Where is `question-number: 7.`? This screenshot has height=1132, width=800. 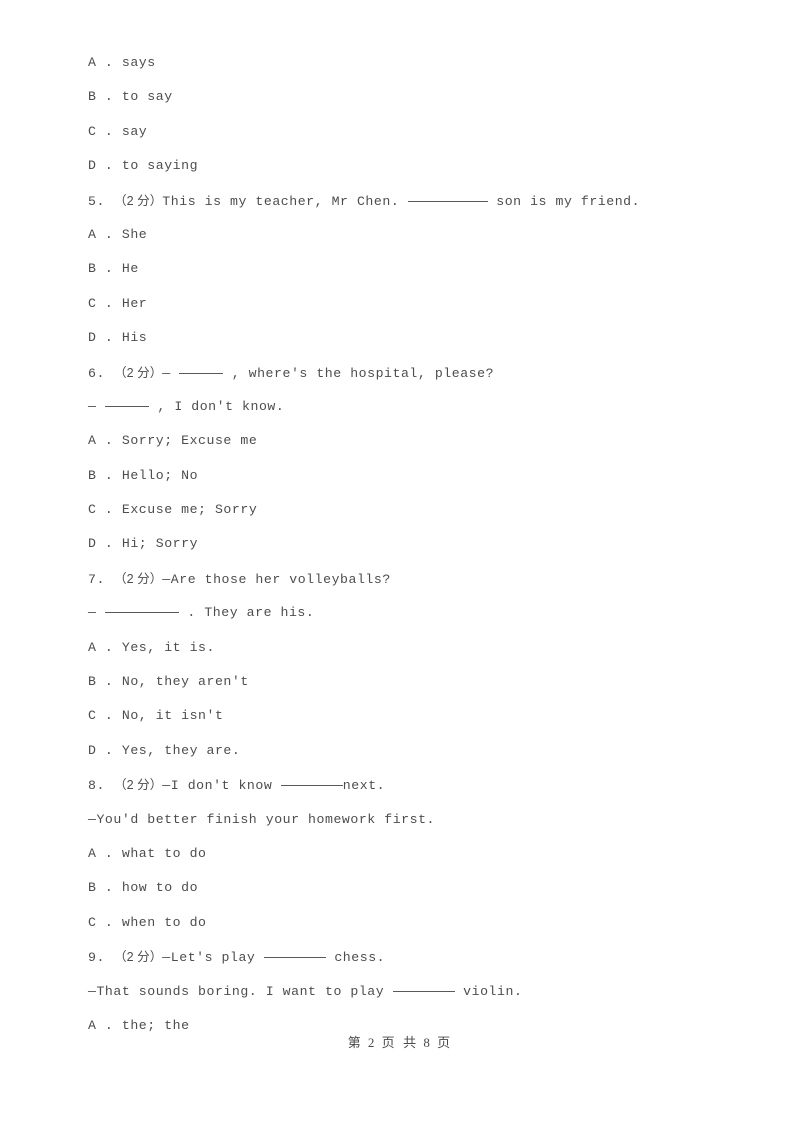
question-number: 7. is located at coordinates (96, 579).